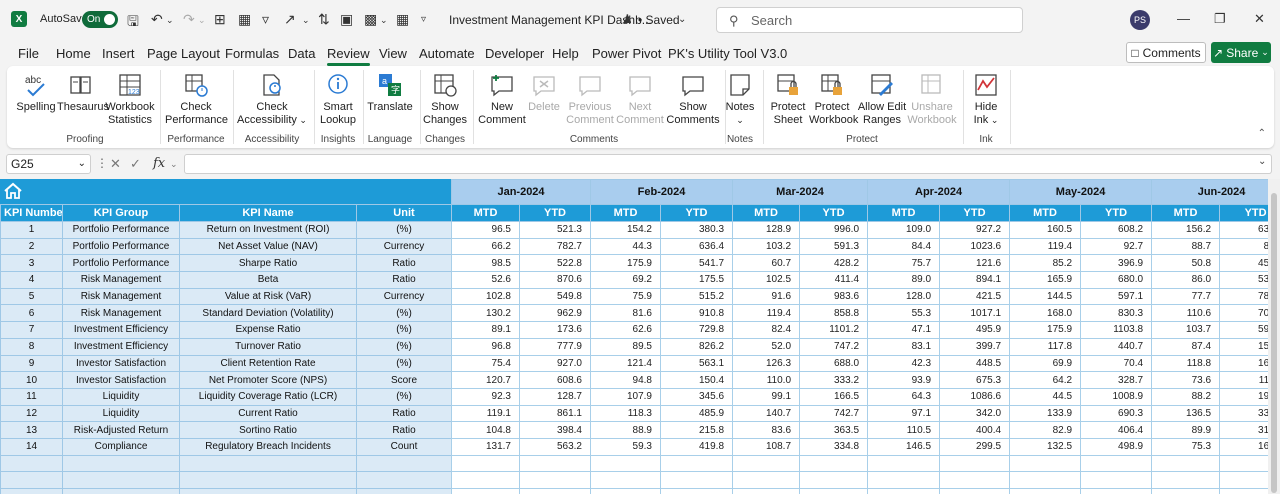  What do you see at coordinates (1045, 380) in the screenshot?
I see `mtd-value-cell: 64.2` at bounding box center [1045, 380].